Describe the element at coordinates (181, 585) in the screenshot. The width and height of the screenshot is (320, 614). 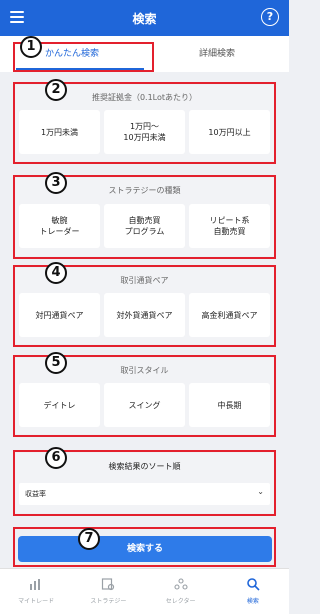
I see `selector-icon` at that location.